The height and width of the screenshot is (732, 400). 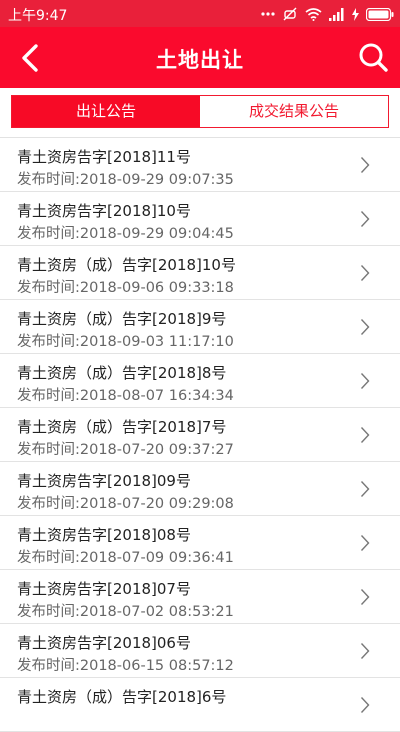 I want to click on tab-bar: 出让公告 成交结果公告, so click(x=200, y=111).